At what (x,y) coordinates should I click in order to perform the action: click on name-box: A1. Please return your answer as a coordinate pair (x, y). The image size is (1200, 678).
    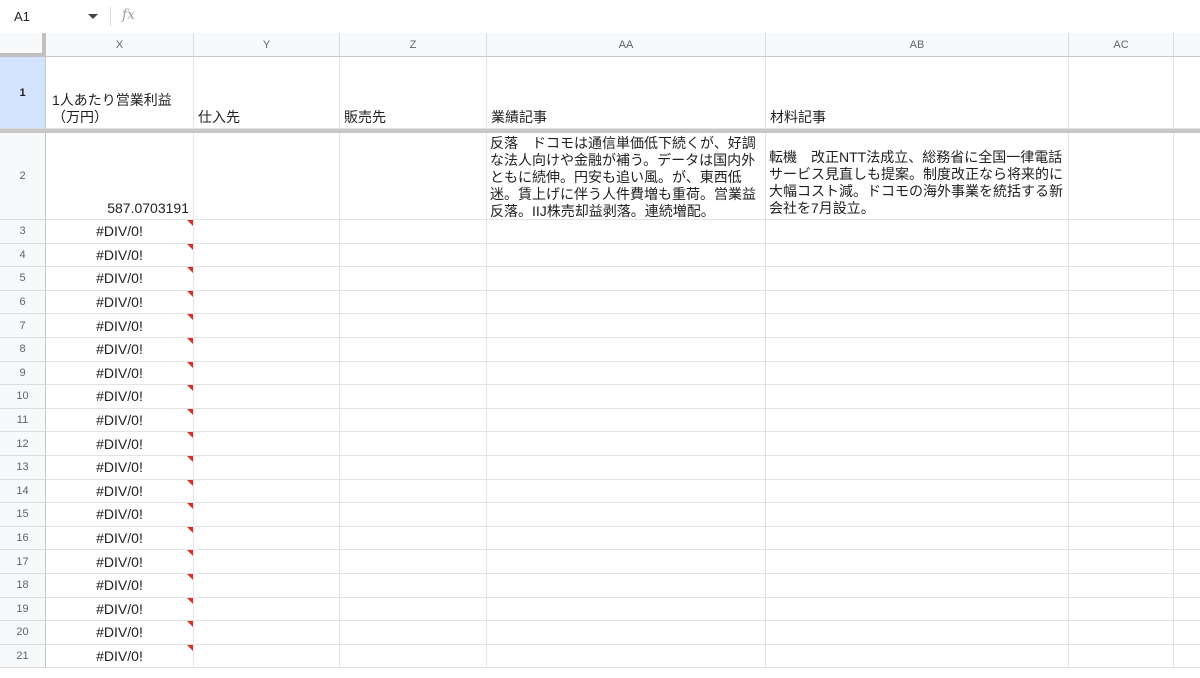
    Looking at the image, I should click on (53, 16).